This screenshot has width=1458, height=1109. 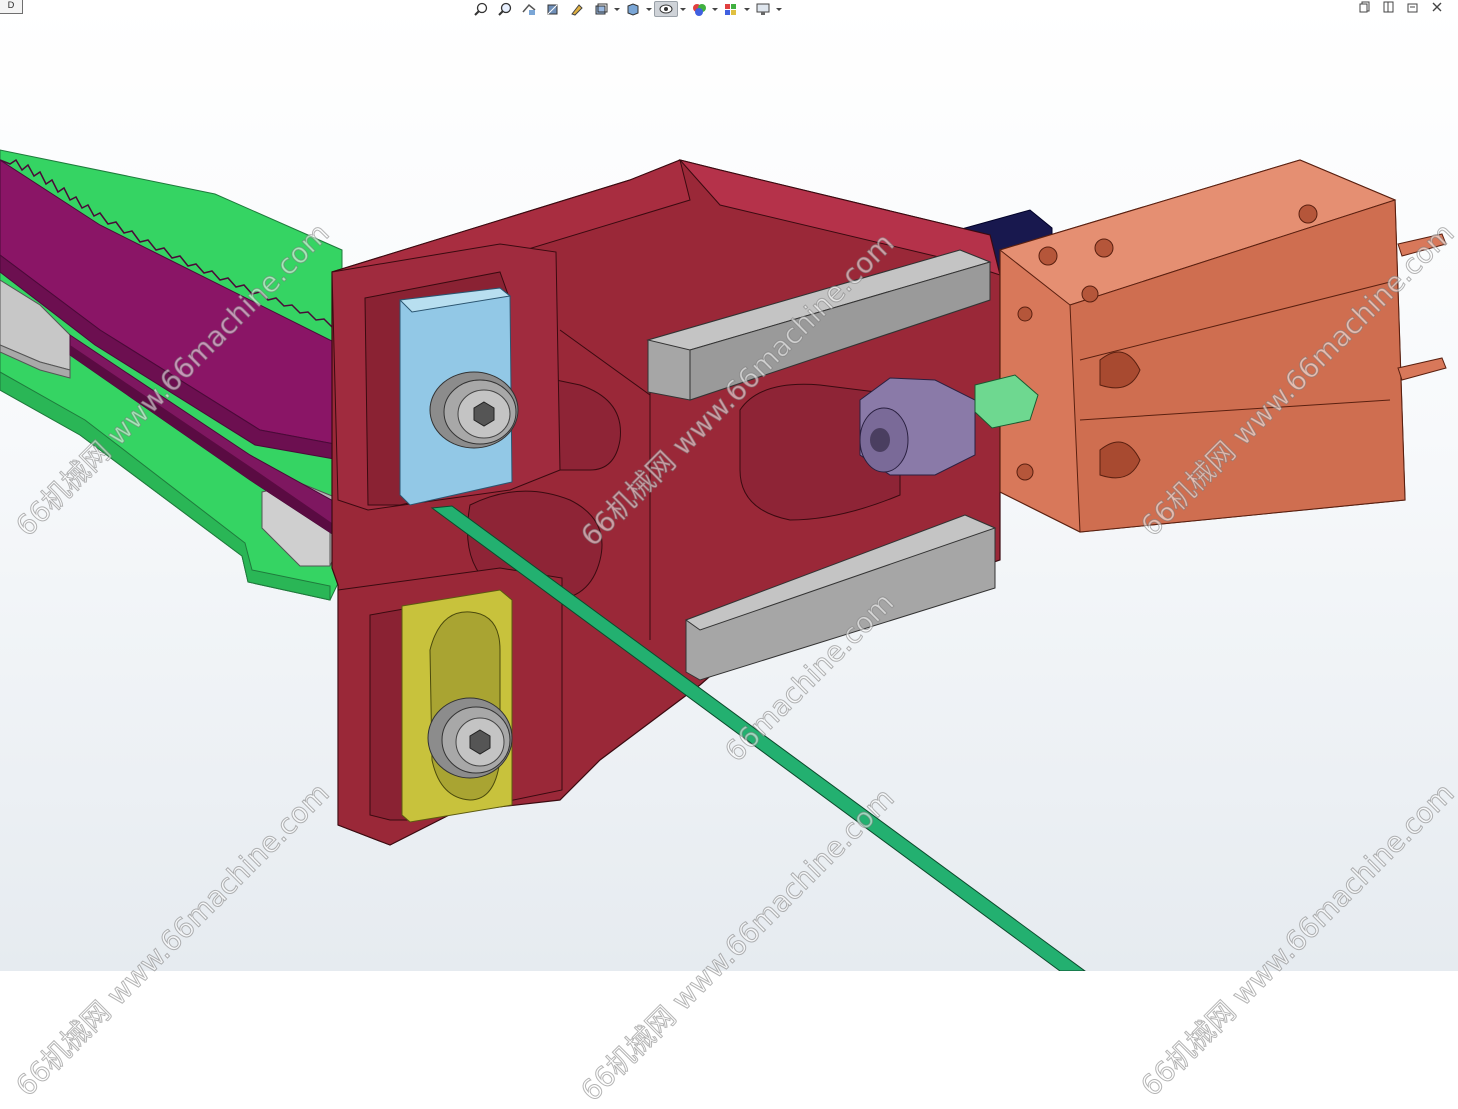 I want to click on dynamic-annotation-icon, so click(x=577, y=9).